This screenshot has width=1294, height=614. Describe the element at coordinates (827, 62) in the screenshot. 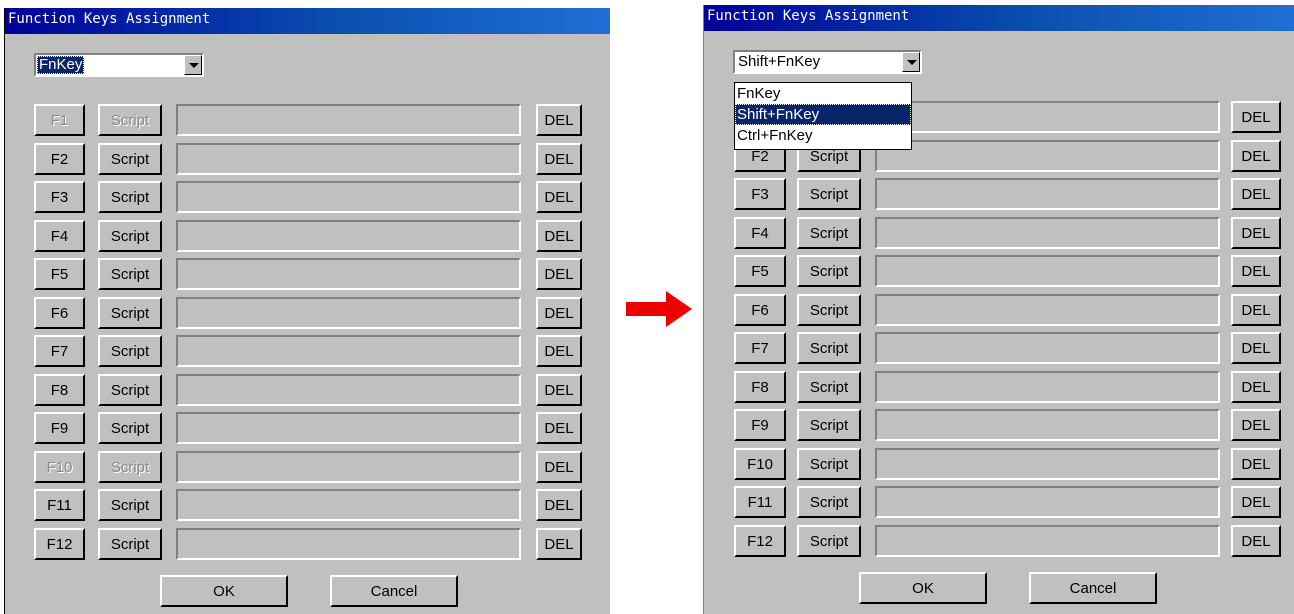

I see `modifier-combobox: Shift+FnKey` at that location.